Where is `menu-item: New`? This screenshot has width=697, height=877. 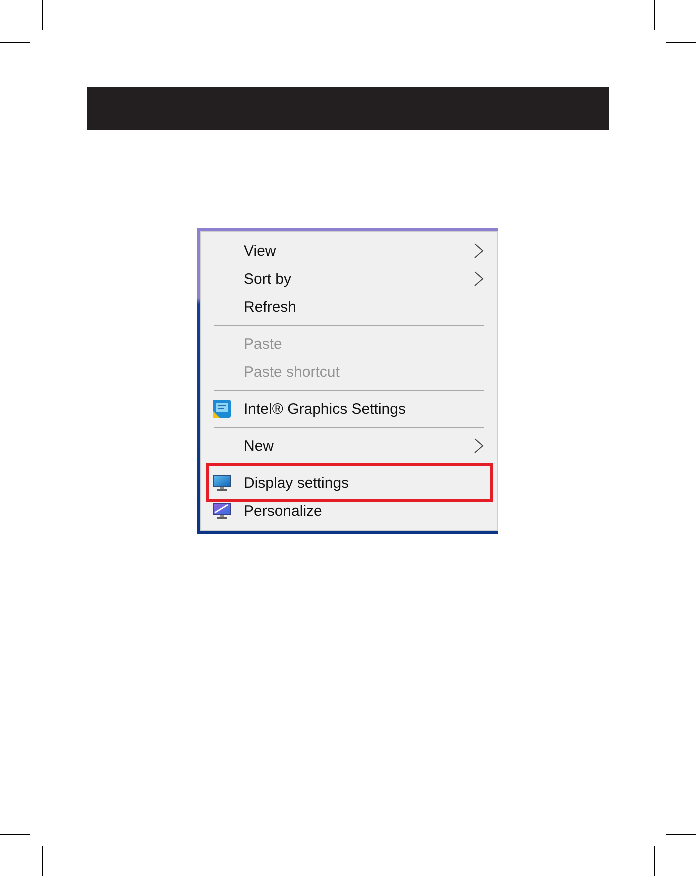 menu-item: New is located at coordinates (349, 446).